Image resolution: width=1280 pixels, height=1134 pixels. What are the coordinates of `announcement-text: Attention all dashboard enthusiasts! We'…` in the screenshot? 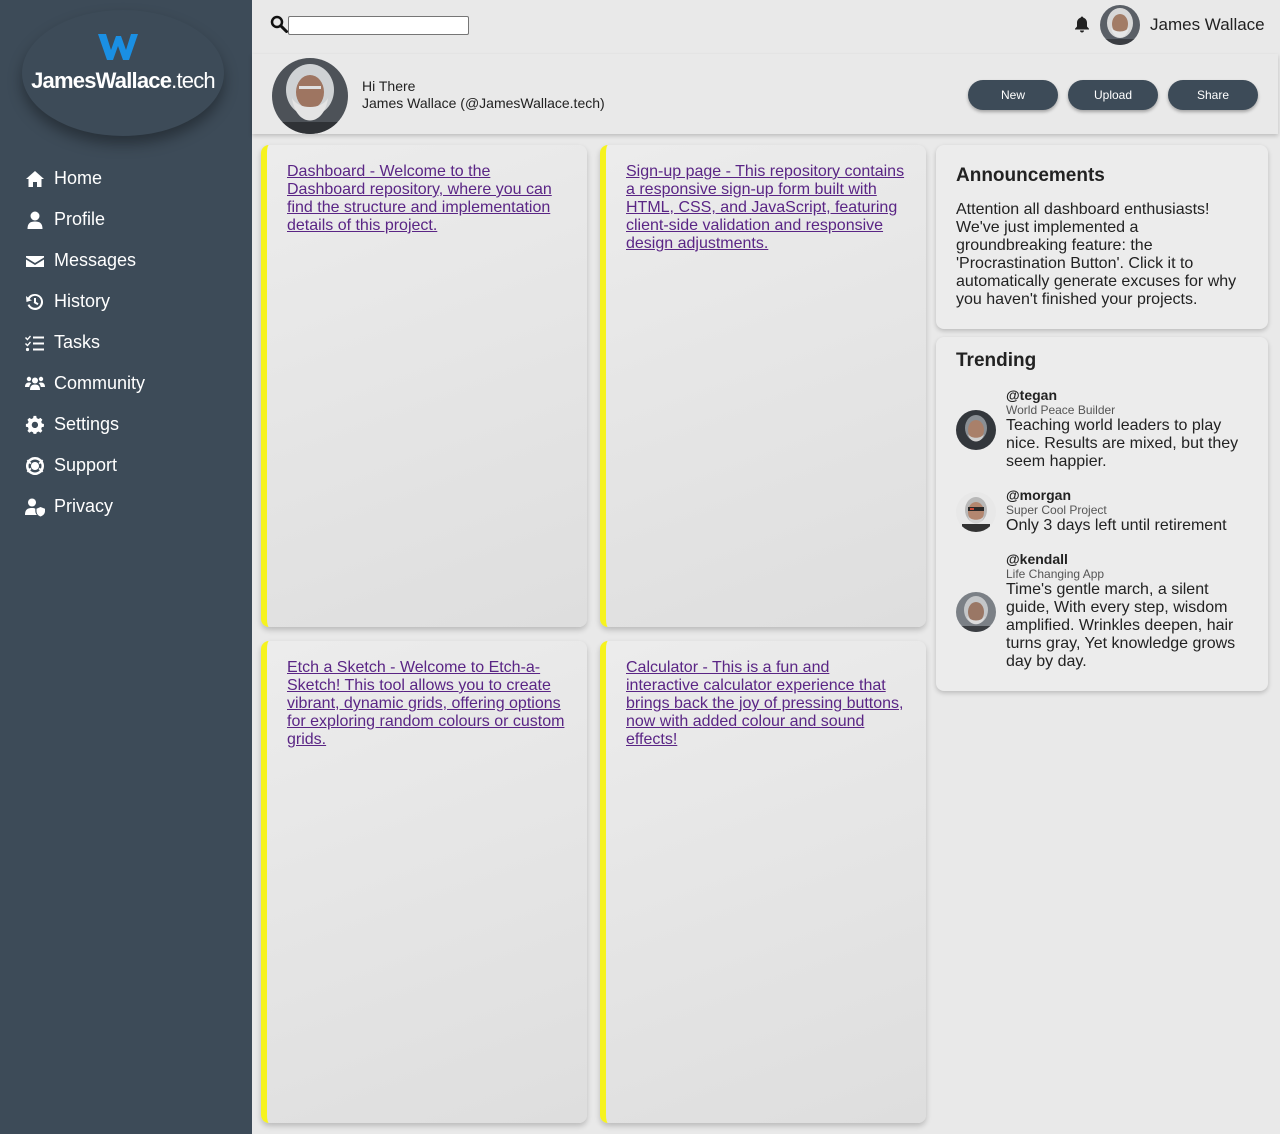 It's located at (1096, 254).